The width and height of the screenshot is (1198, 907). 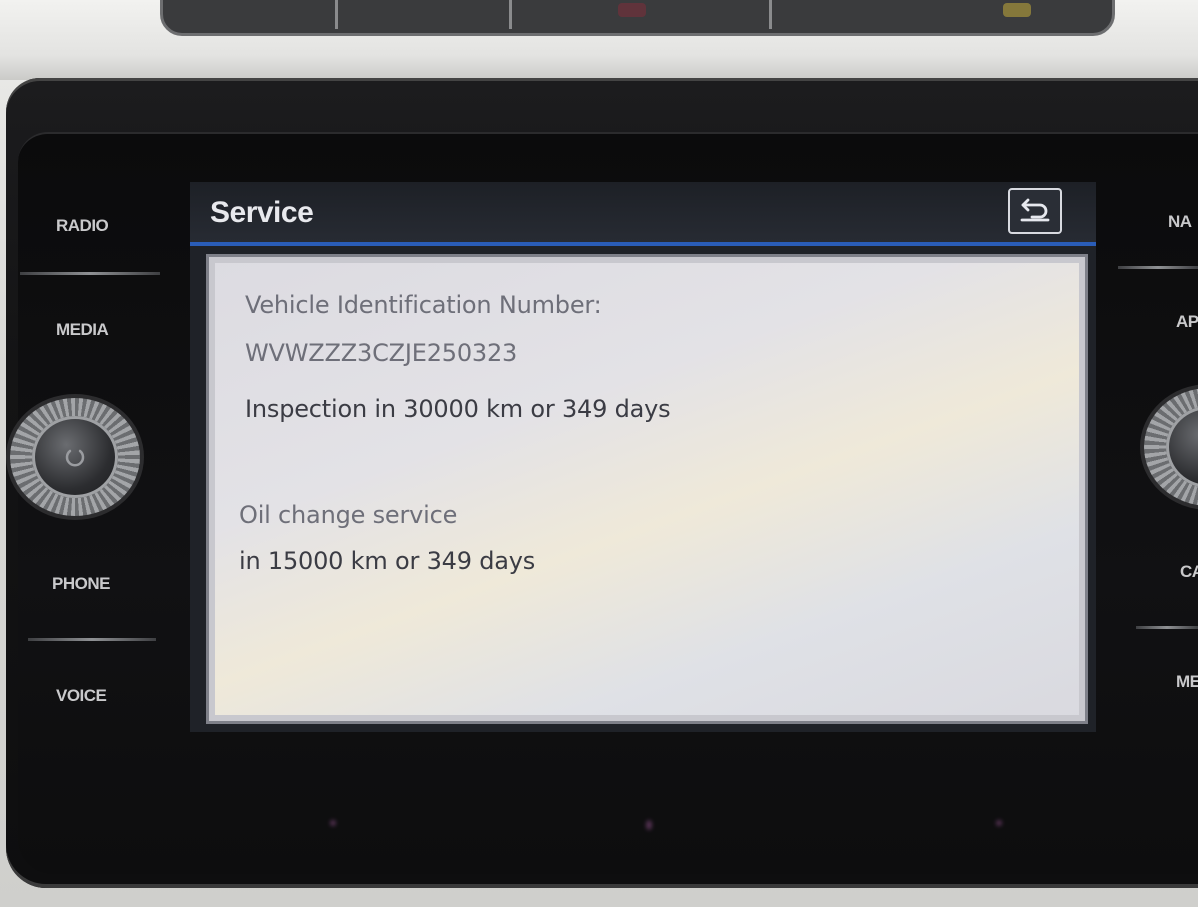 What do you see at coordinates (82, 226) in the screenshot?
I see `radio-button: RADIO` at bounding box center [82, 226].